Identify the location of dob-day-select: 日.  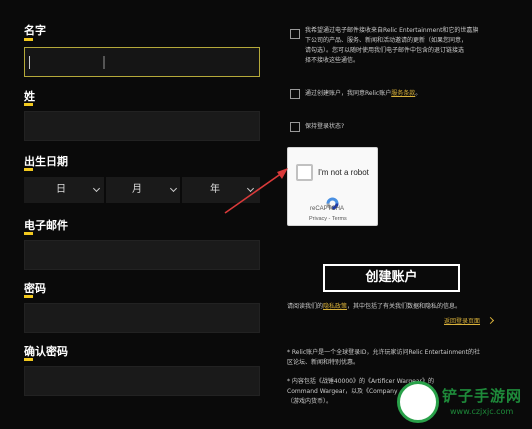
(61, 190).